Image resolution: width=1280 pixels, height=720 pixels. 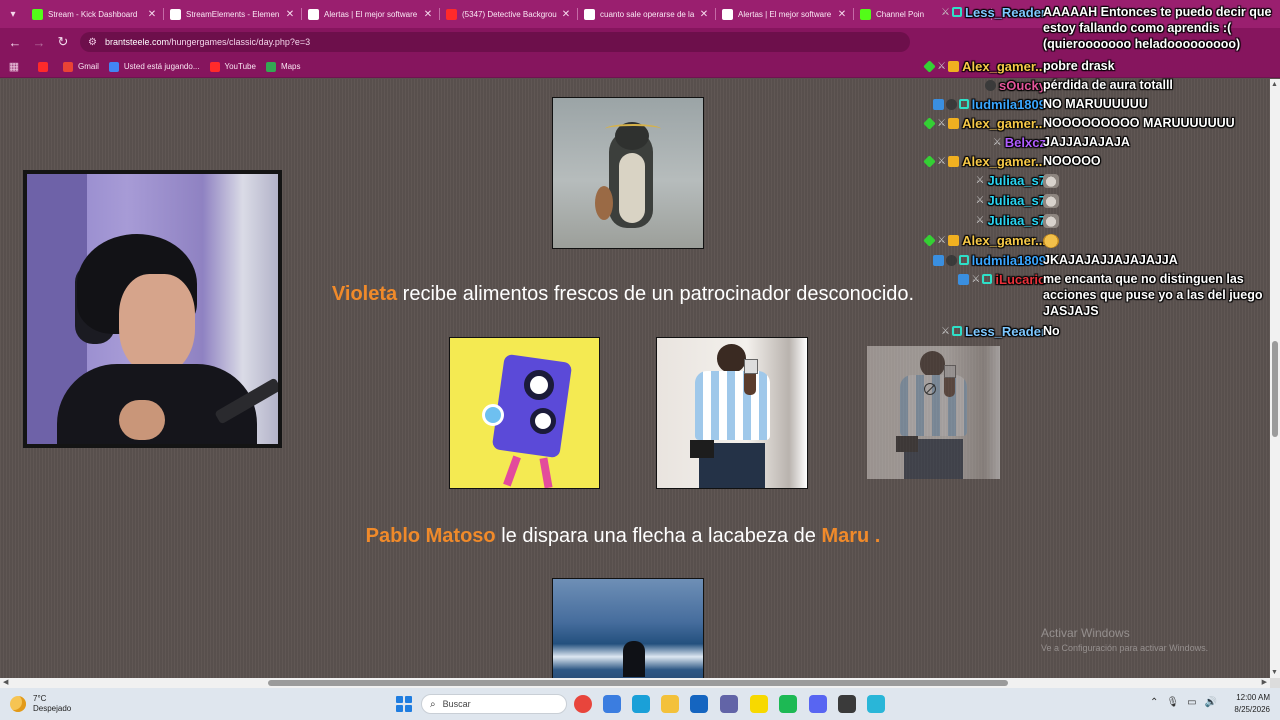 I want to click on chat-message: ⚔ Alex_gamer... NOOOOO, so click(x=1080, y=161).